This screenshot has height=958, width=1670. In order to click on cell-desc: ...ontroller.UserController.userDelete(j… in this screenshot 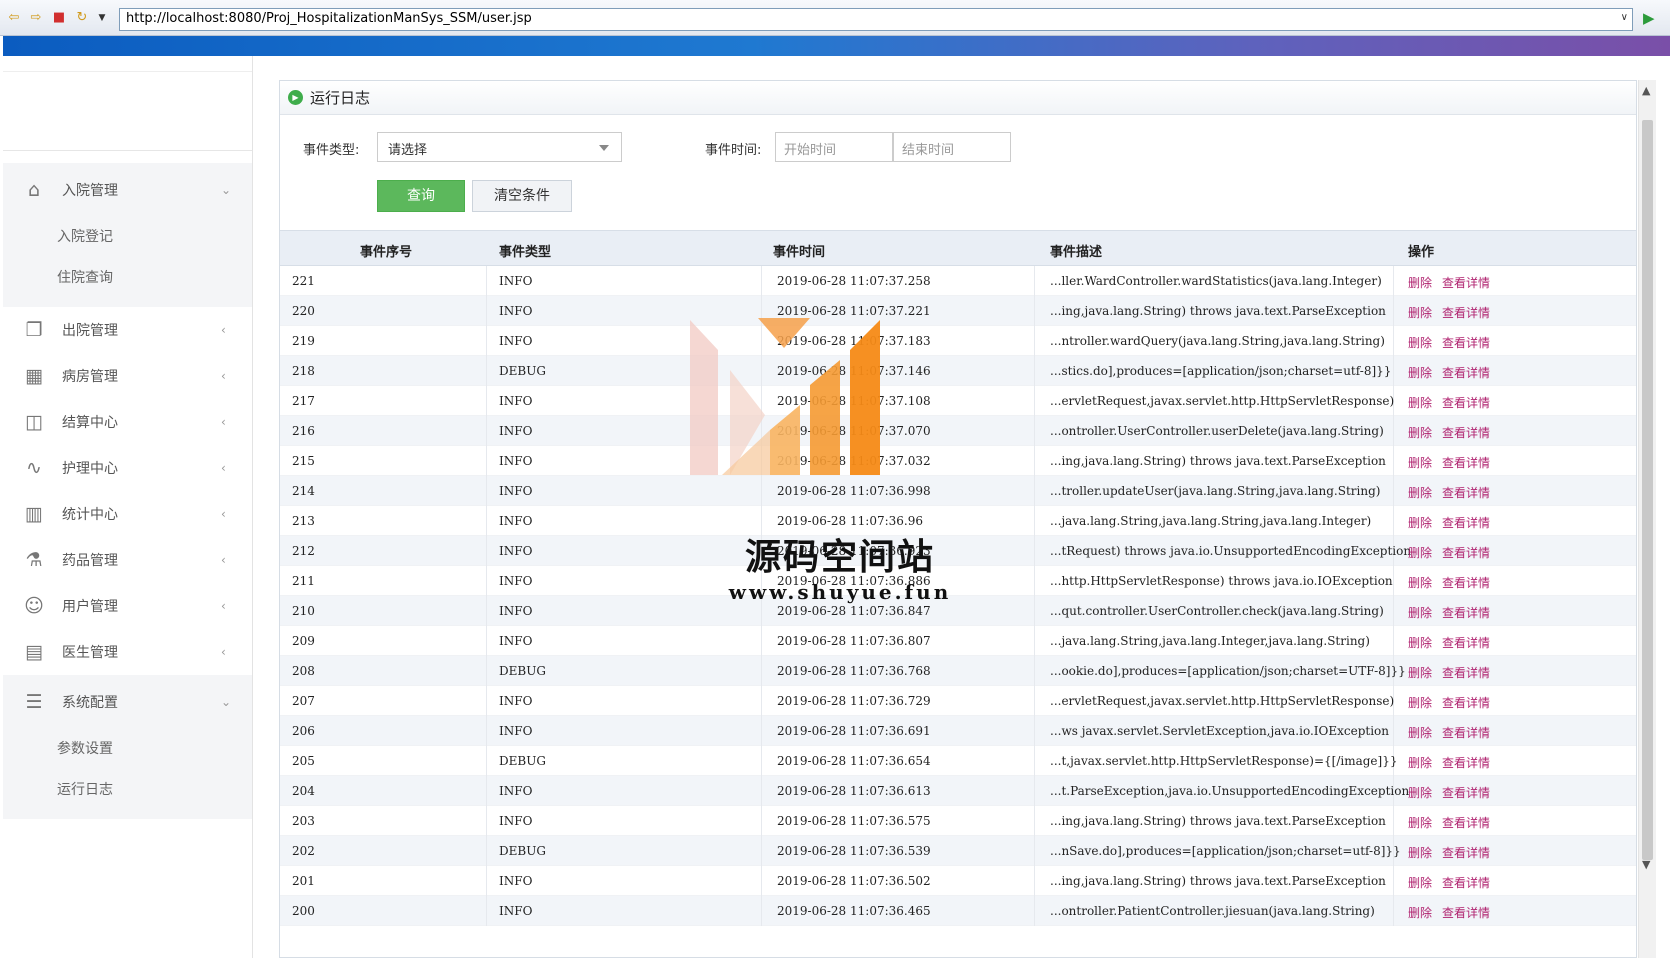, I will do `click(1217, 431)`.